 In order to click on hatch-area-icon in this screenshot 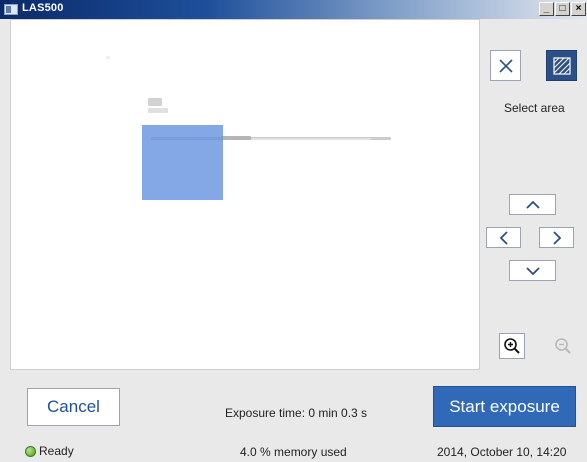, I will do `click(561, 65)`.